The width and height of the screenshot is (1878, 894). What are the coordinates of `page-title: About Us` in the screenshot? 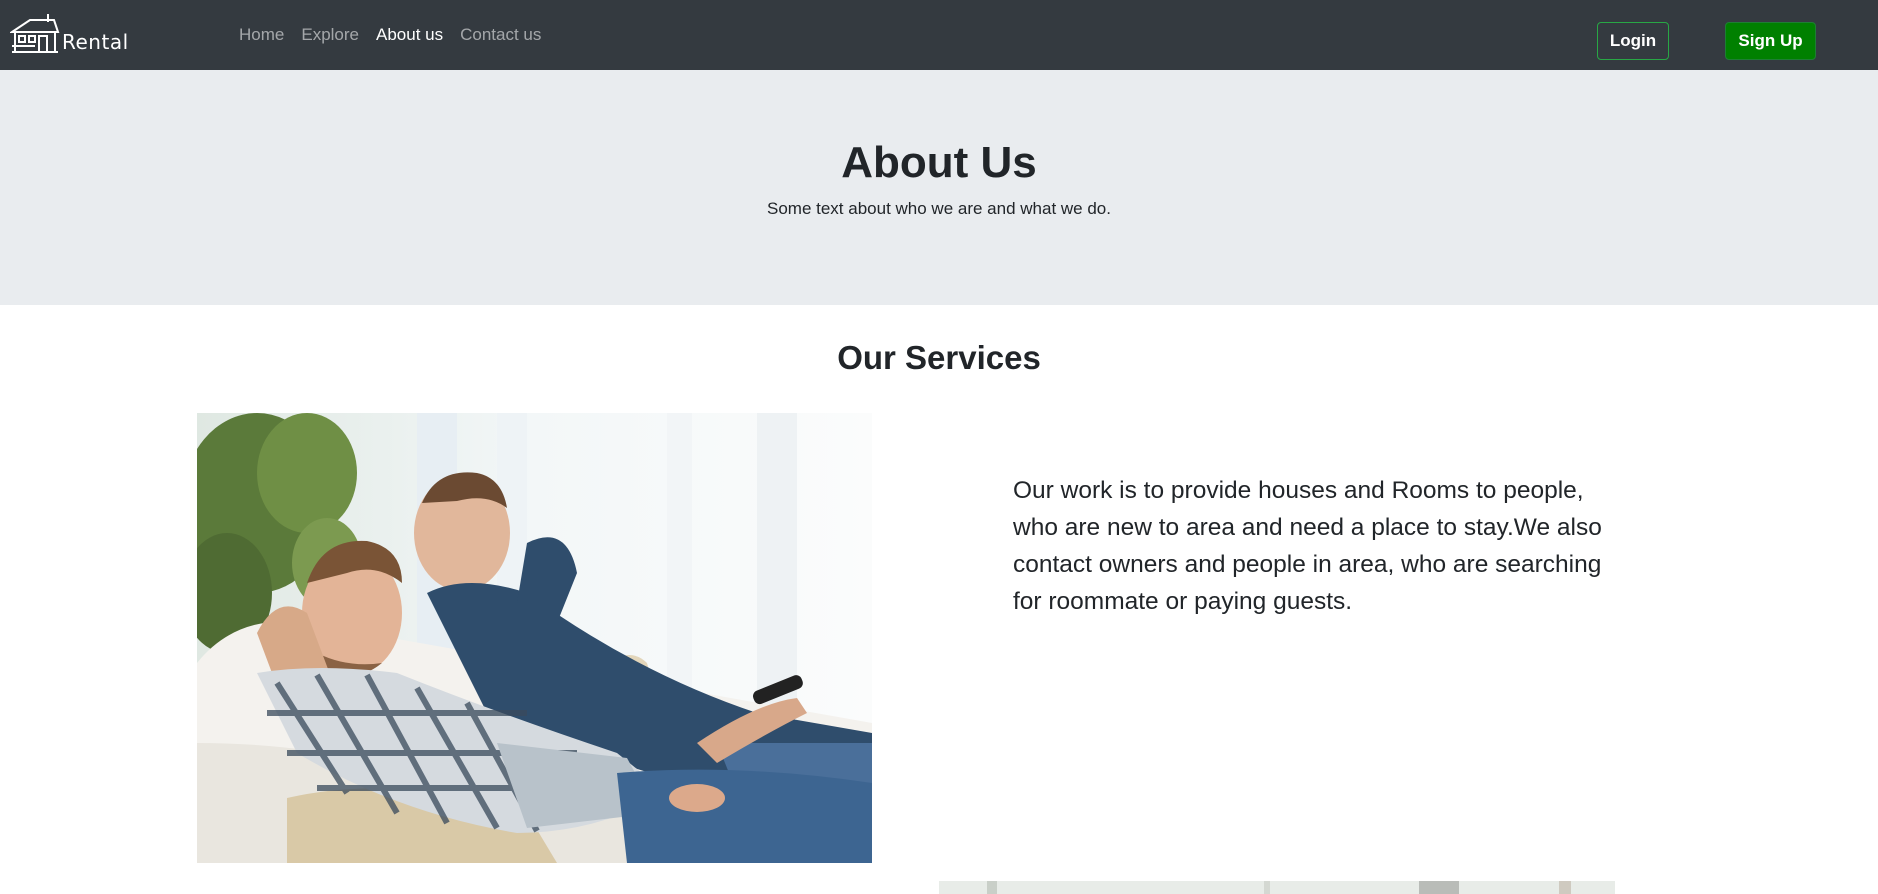 It's located at (939, 162).